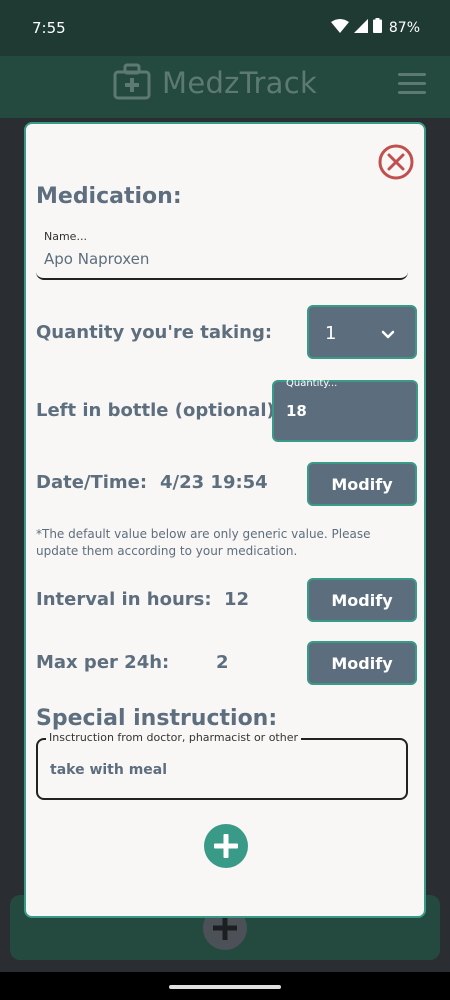 The image size is (450, 1000). Describe the element at coordinates (49, 28) in the screenshot. I see `status-time: 7:55` at that location.